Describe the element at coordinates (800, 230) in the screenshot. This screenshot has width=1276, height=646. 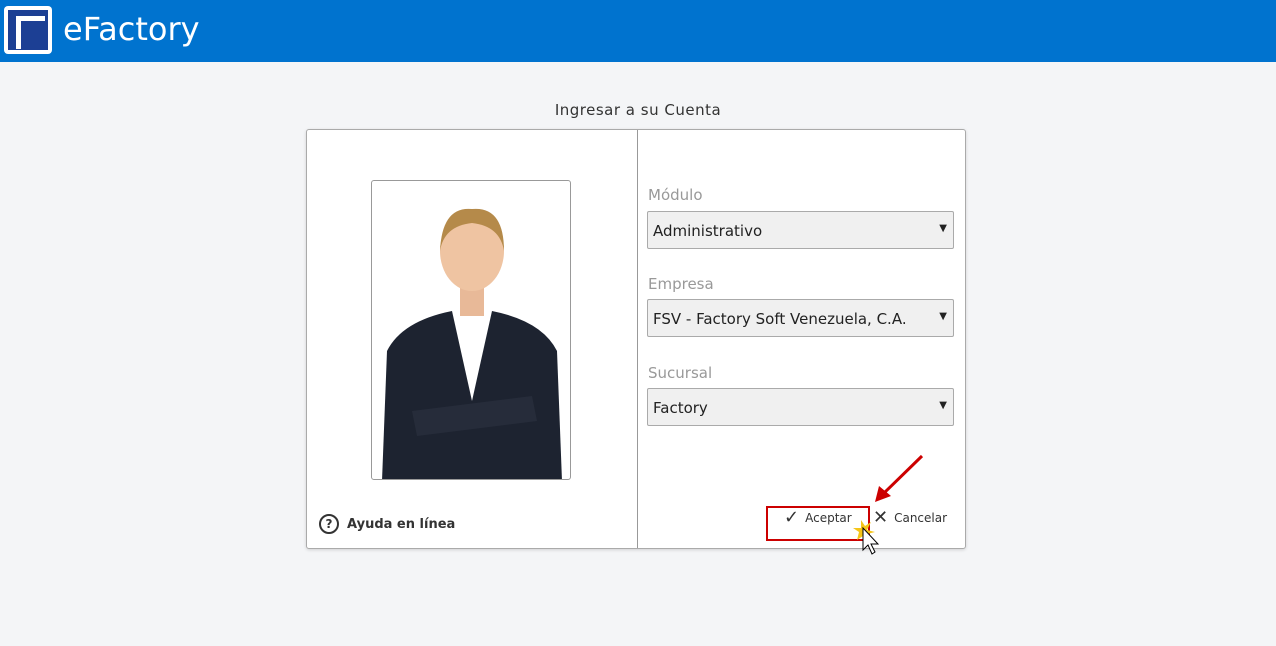
I see `modulo-select: Administrativo ▼` at that location.